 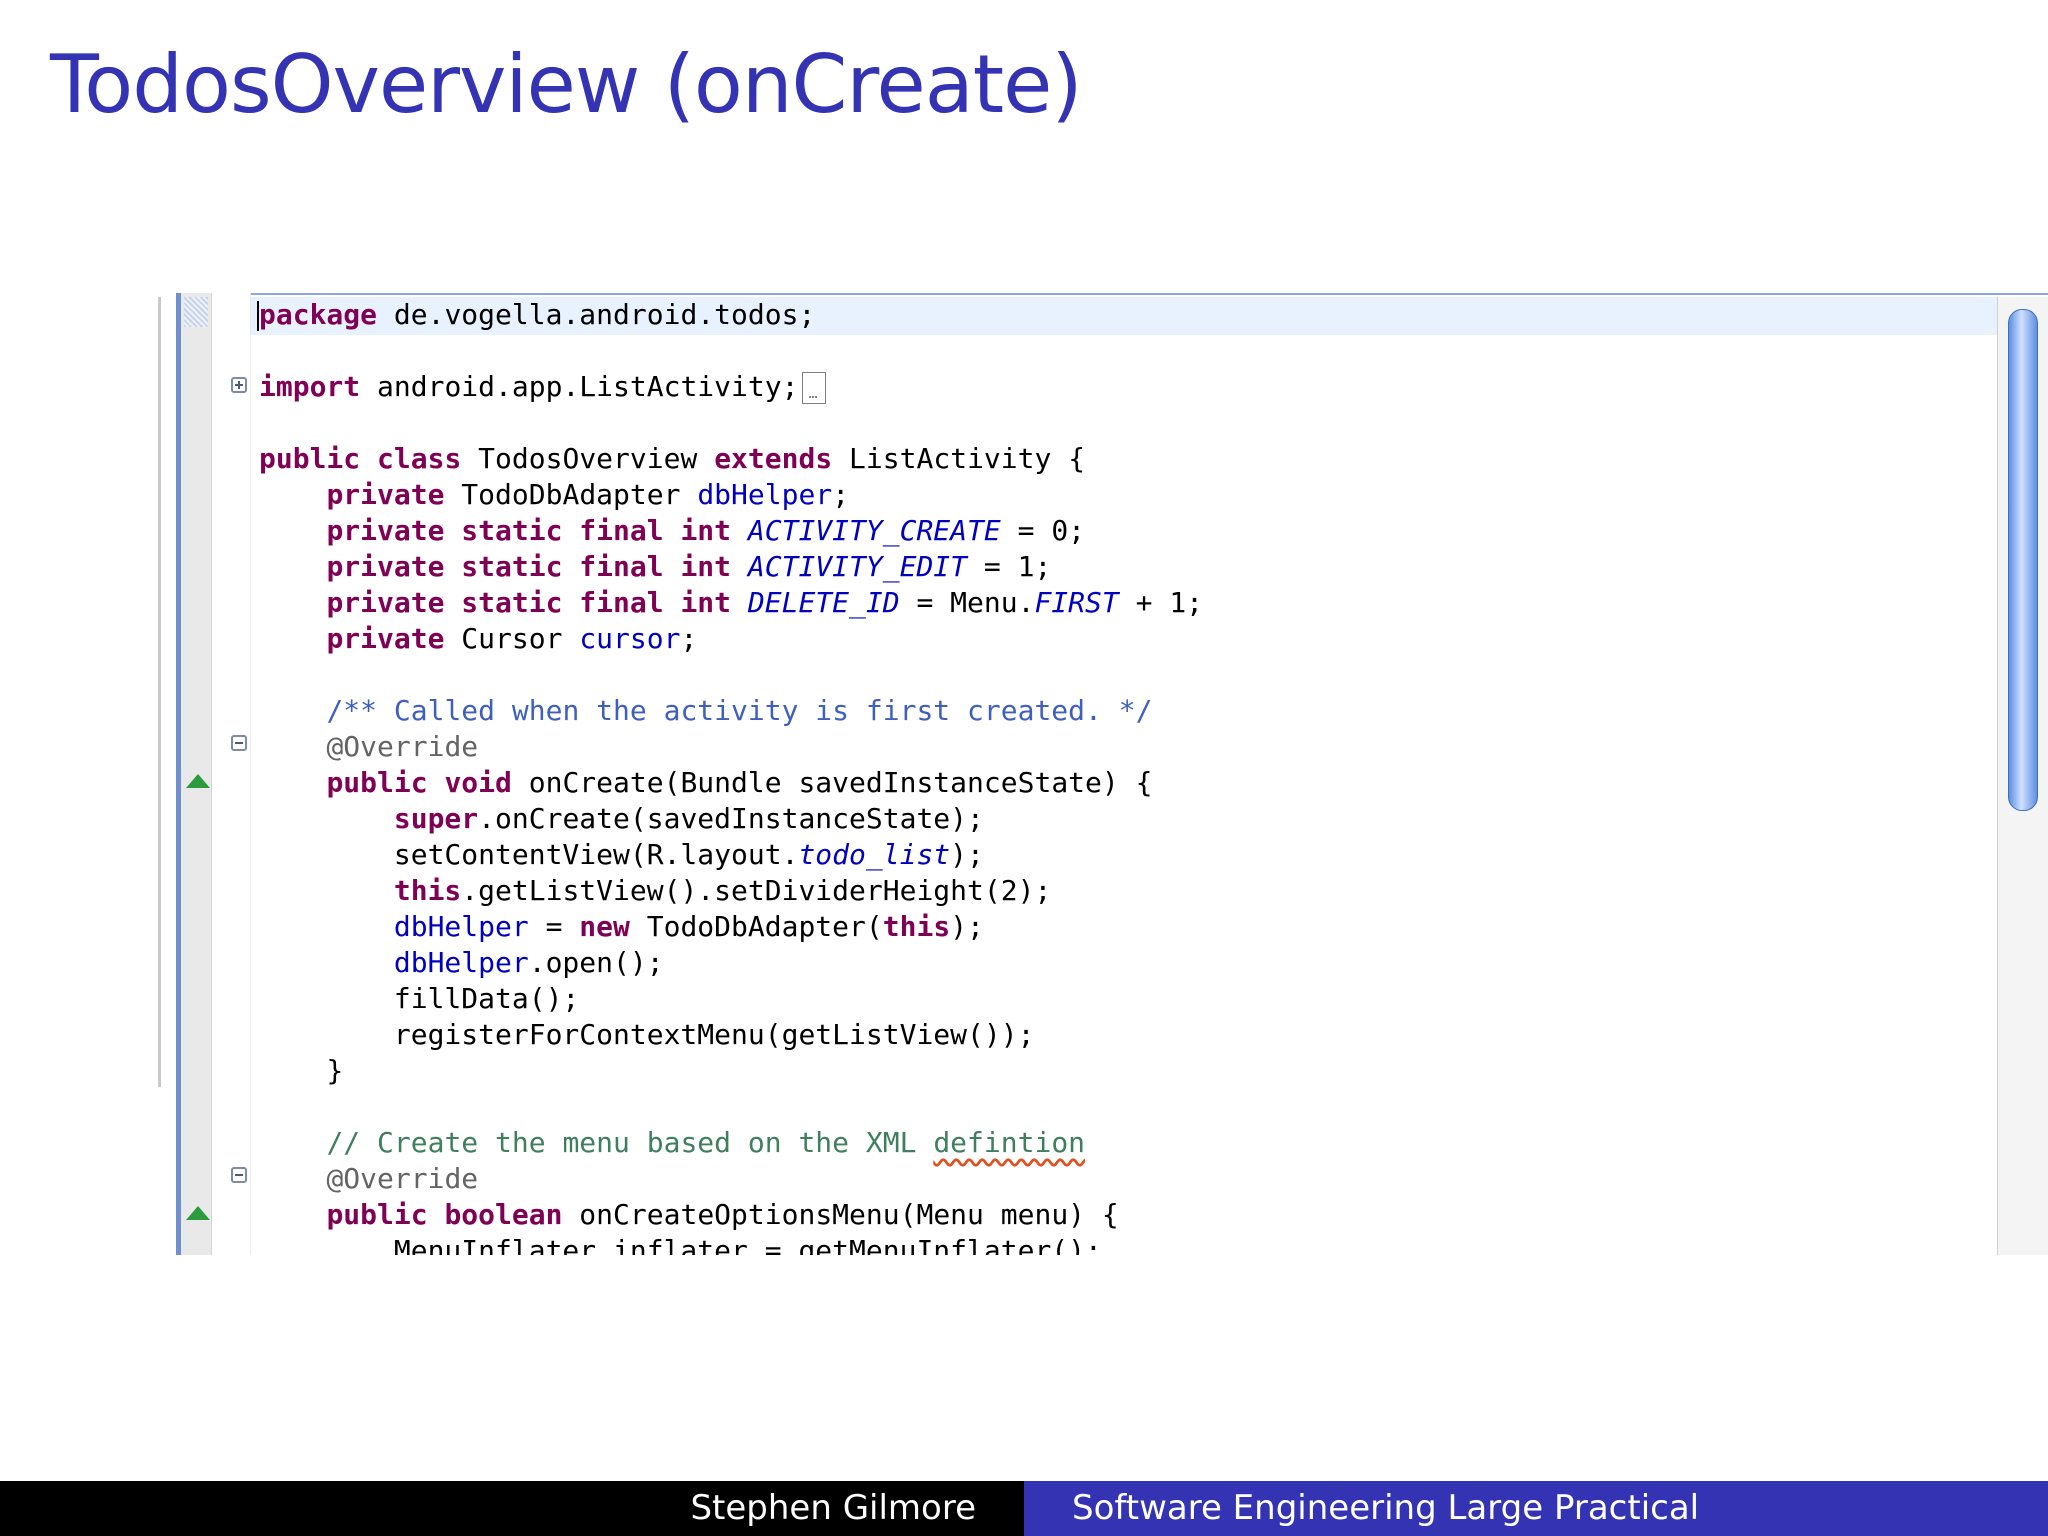 I want to click on spelling-warning: defintion, so click(x=1009, y=1142).